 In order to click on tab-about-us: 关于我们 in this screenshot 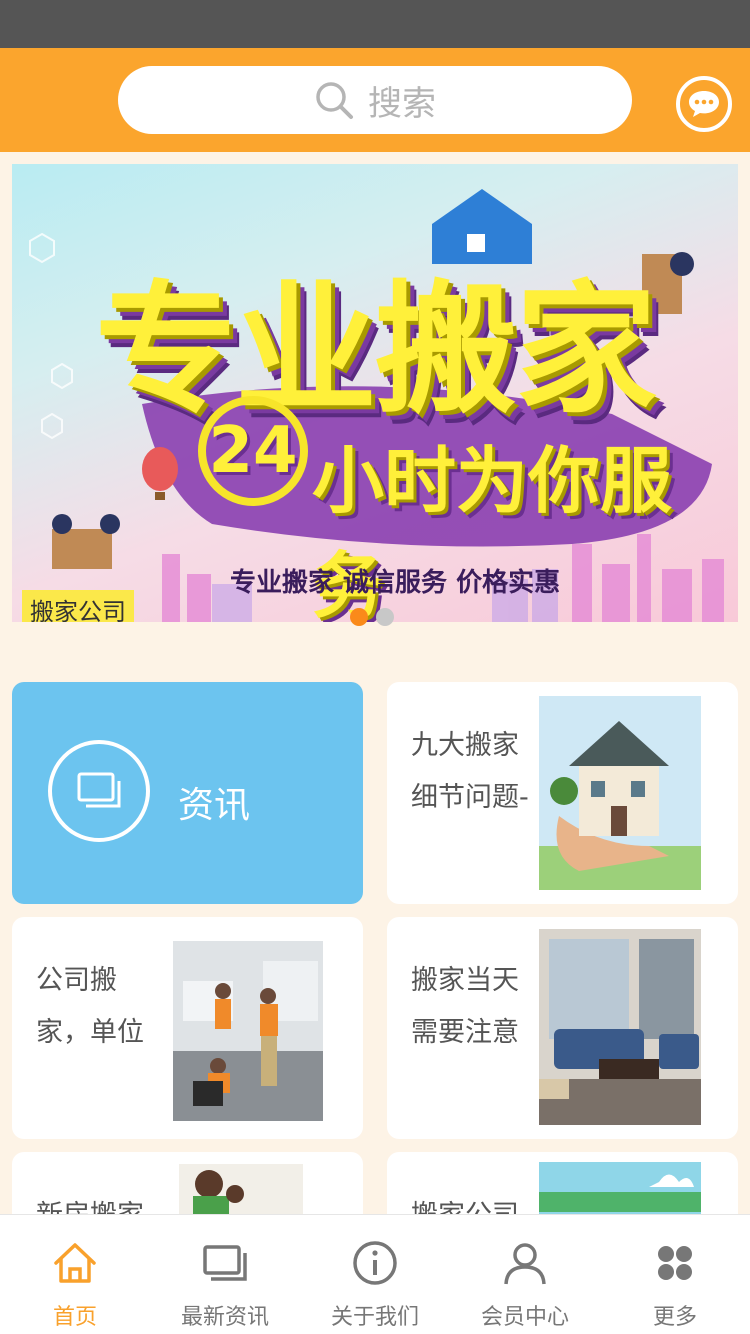, I will do `click(375, 1274)`.